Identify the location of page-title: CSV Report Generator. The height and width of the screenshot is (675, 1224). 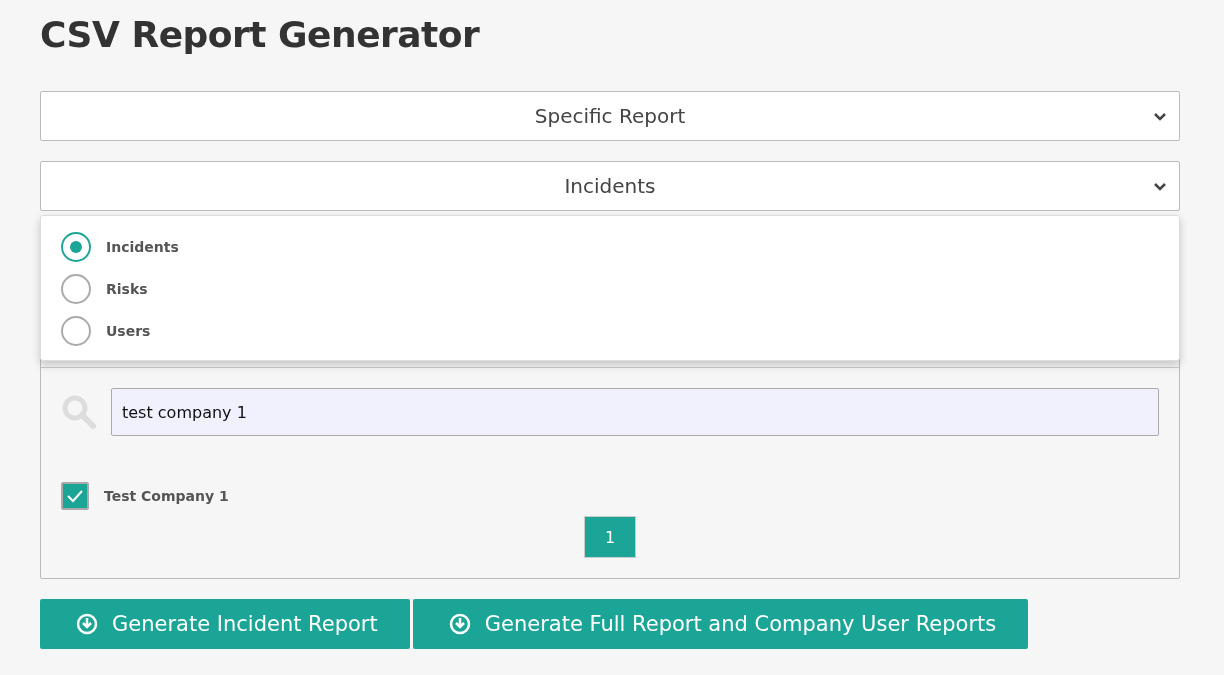
(260, 34).